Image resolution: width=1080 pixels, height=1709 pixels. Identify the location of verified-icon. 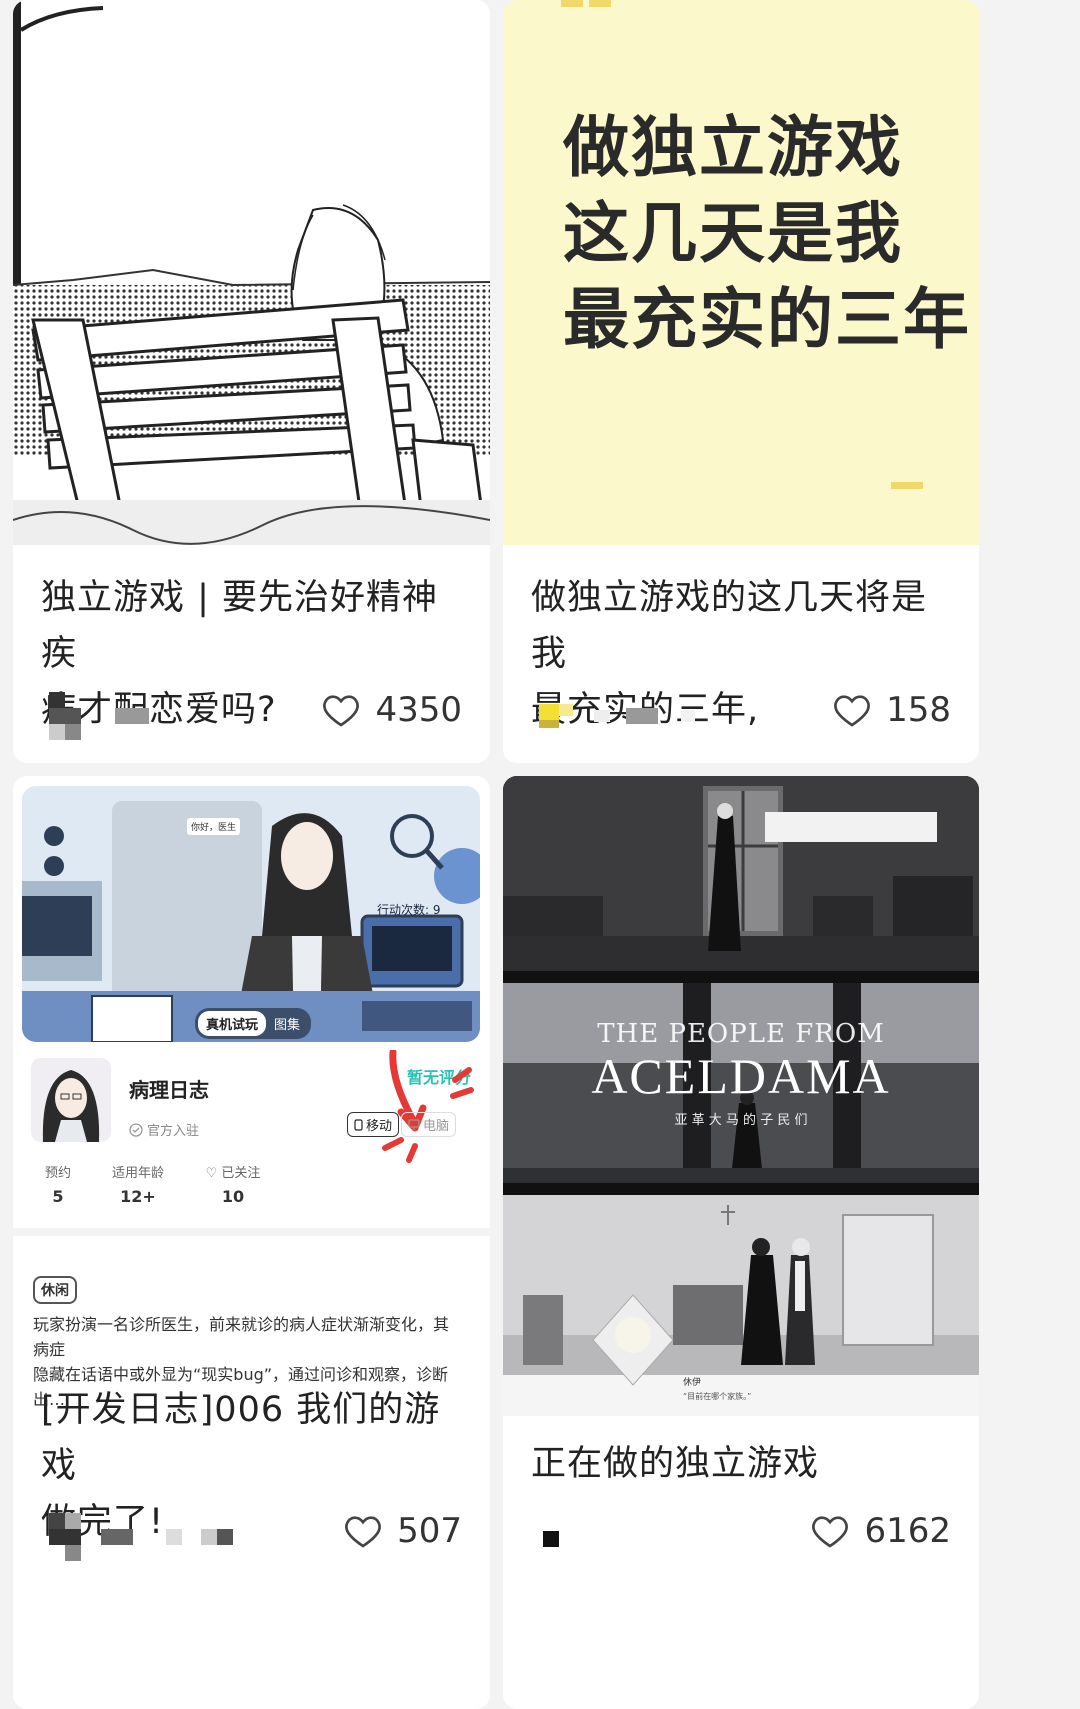
(136, 1129).